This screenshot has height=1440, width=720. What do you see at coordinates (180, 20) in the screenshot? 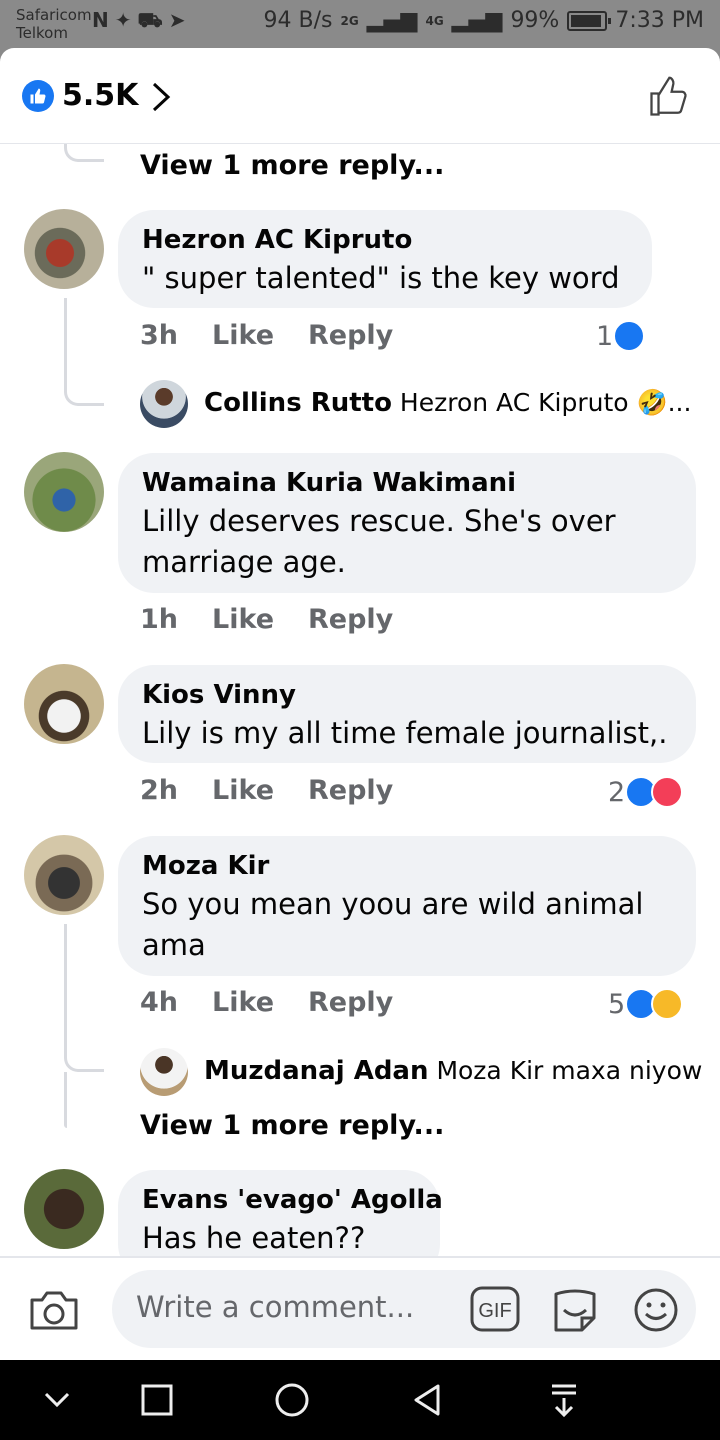
I see `telegram-icon: ➤` at bounding box center [180, 20].